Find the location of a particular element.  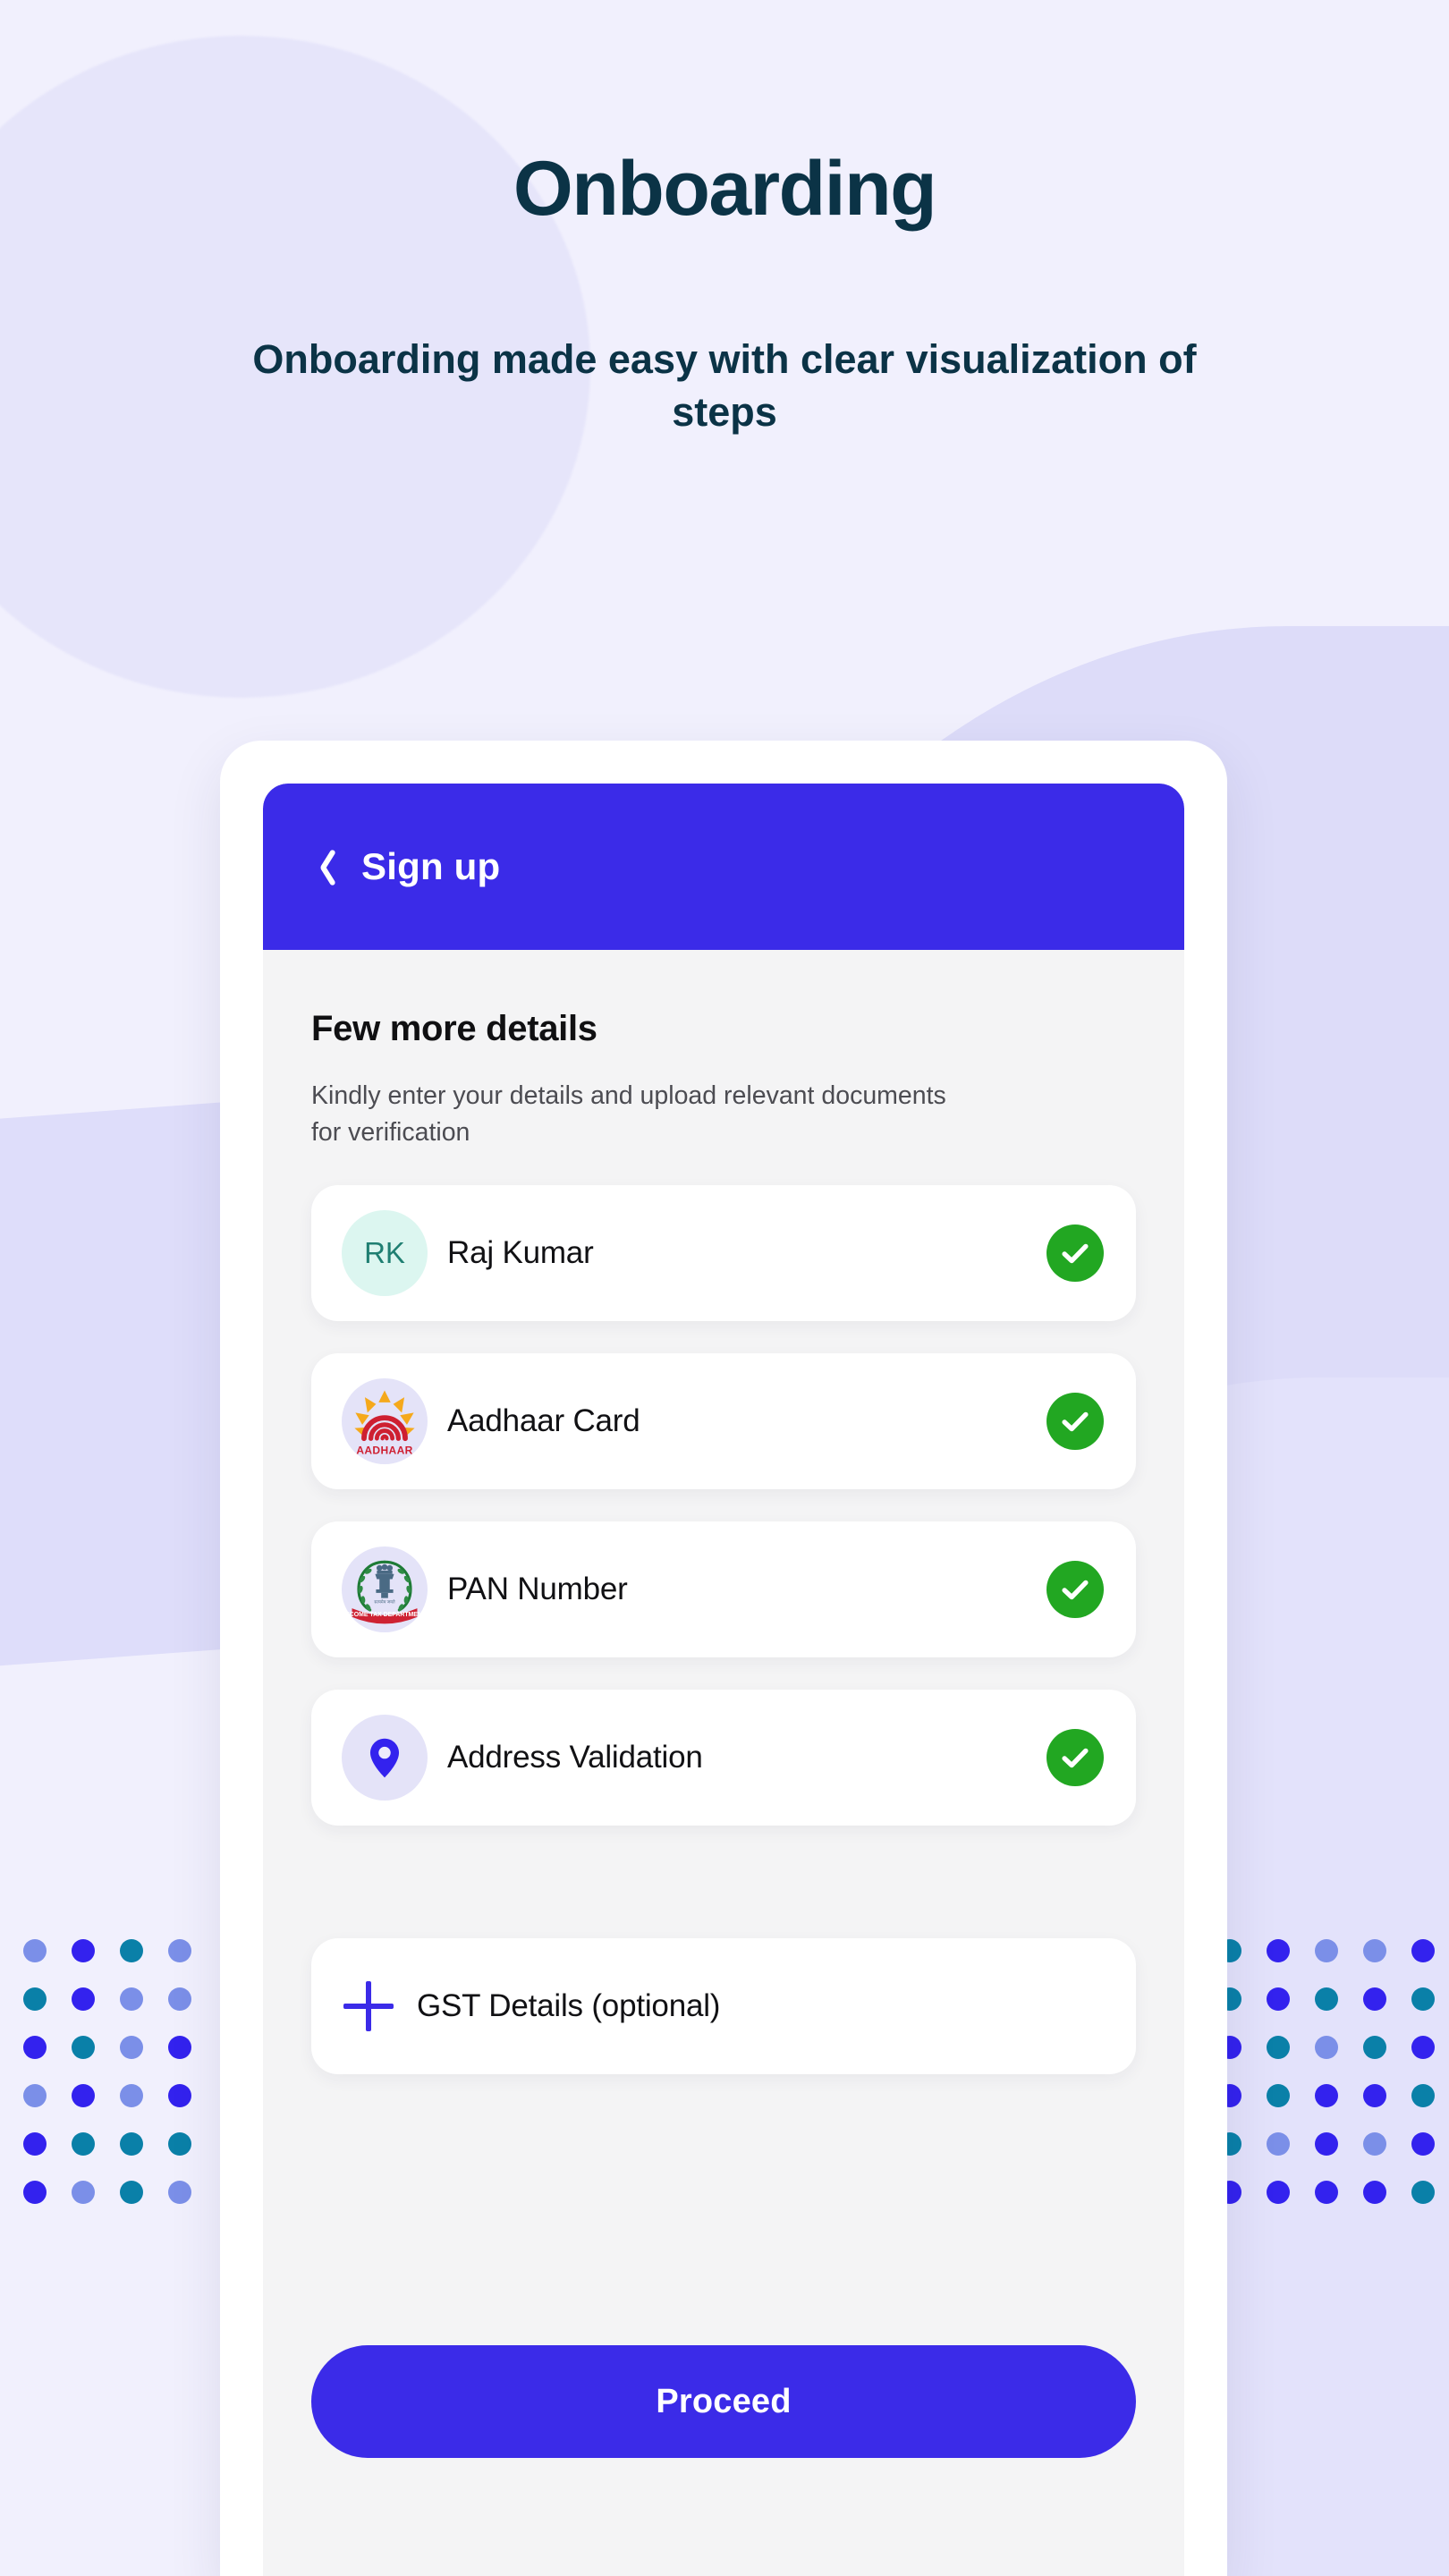

avatar: RK is located at coordinates (385, 1253).